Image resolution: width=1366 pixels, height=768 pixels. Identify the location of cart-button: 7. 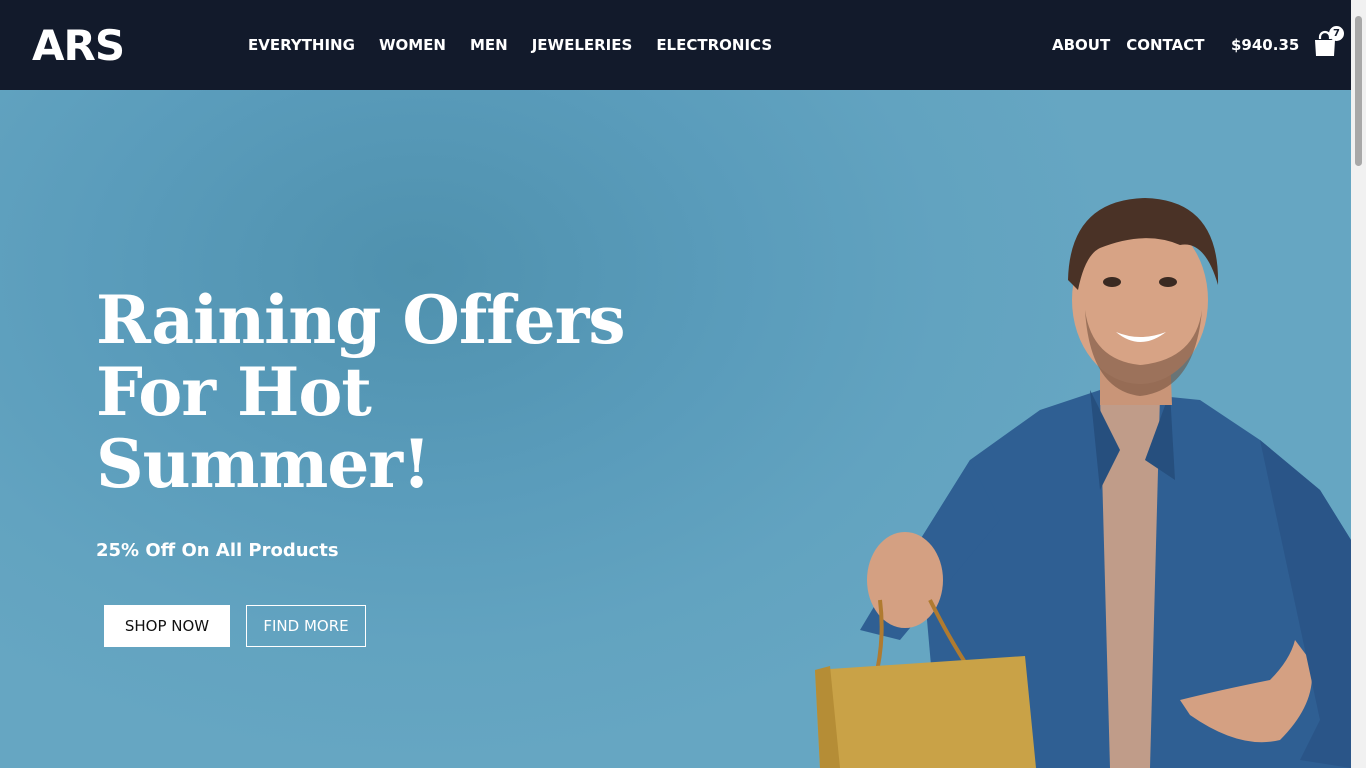
(1328, 43).